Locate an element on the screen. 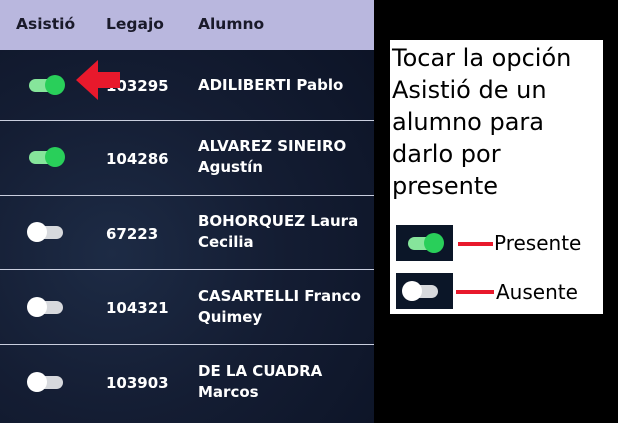  alumno-cell: BOHORQUEZ Laura Cecilia is located at coordinates (278, 231).